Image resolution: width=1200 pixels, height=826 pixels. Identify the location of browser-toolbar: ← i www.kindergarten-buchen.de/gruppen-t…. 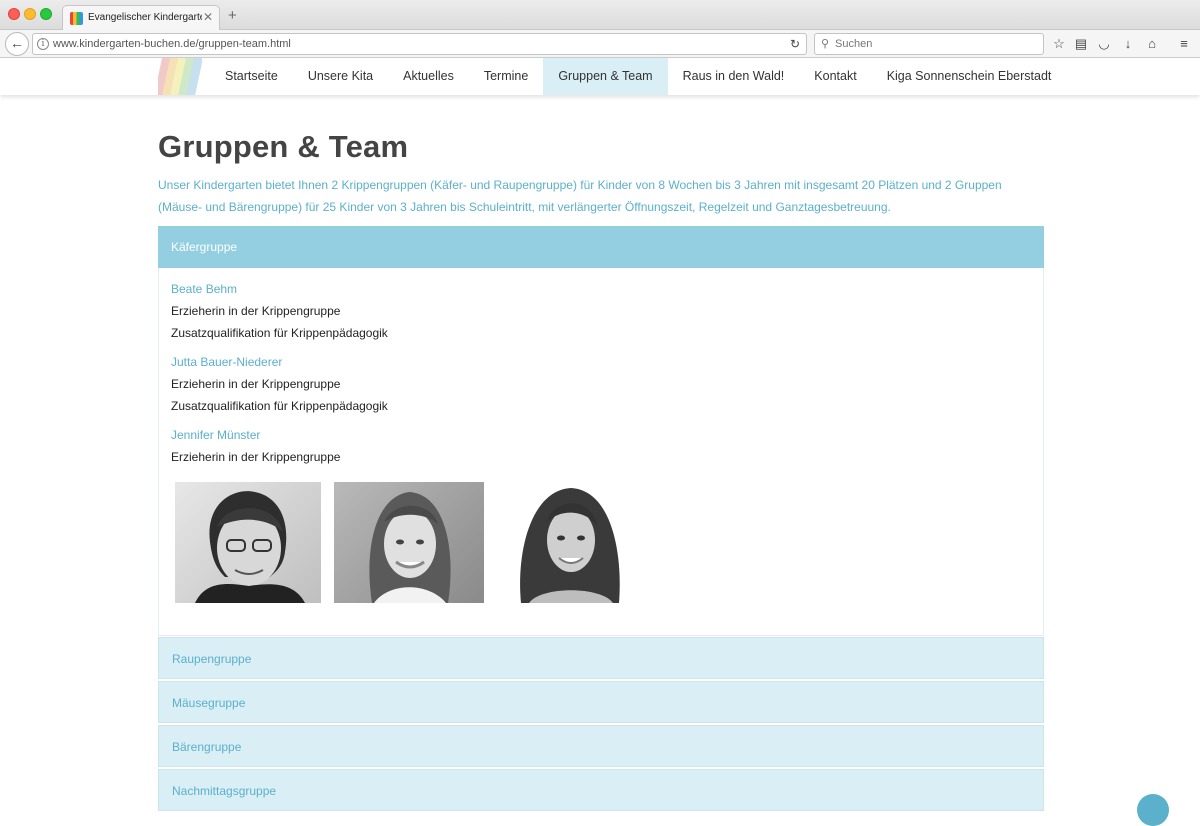
(600, 44).